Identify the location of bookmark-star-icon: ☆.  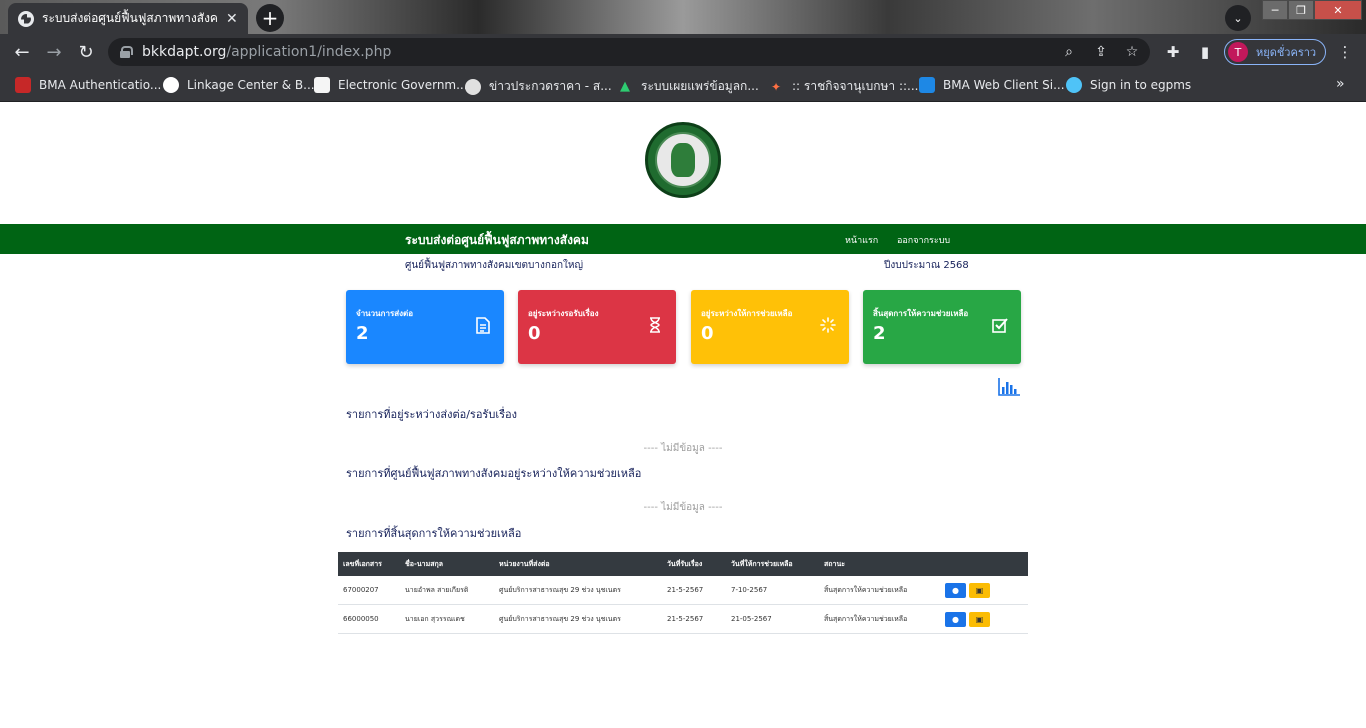
(1132, 52).